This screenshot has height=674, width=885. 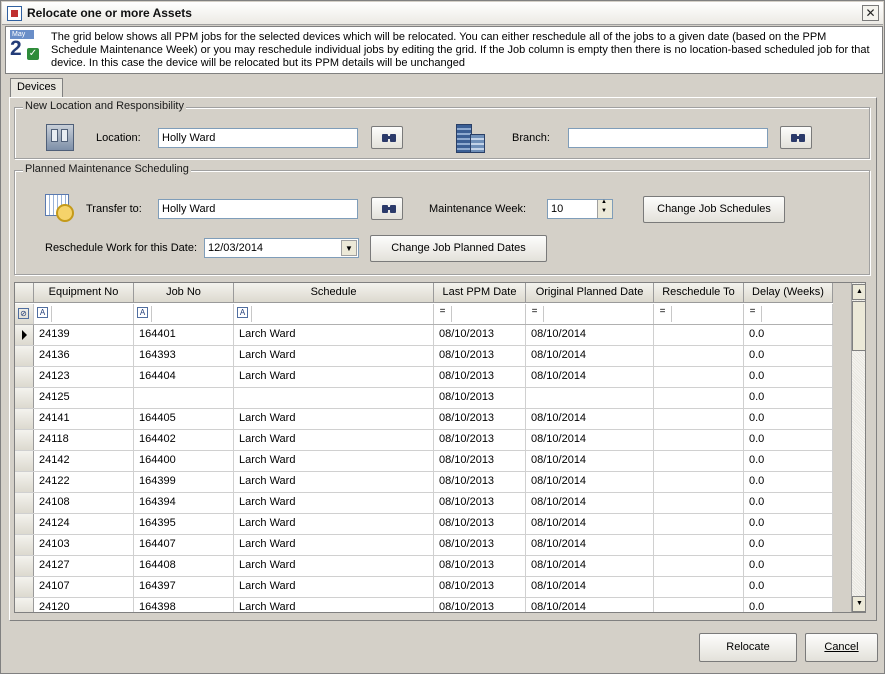 What do you see at coordinates (84, 482) in the screenshot?
I see `cell-equipment-no: 24122` at bounding box center [84, 482].